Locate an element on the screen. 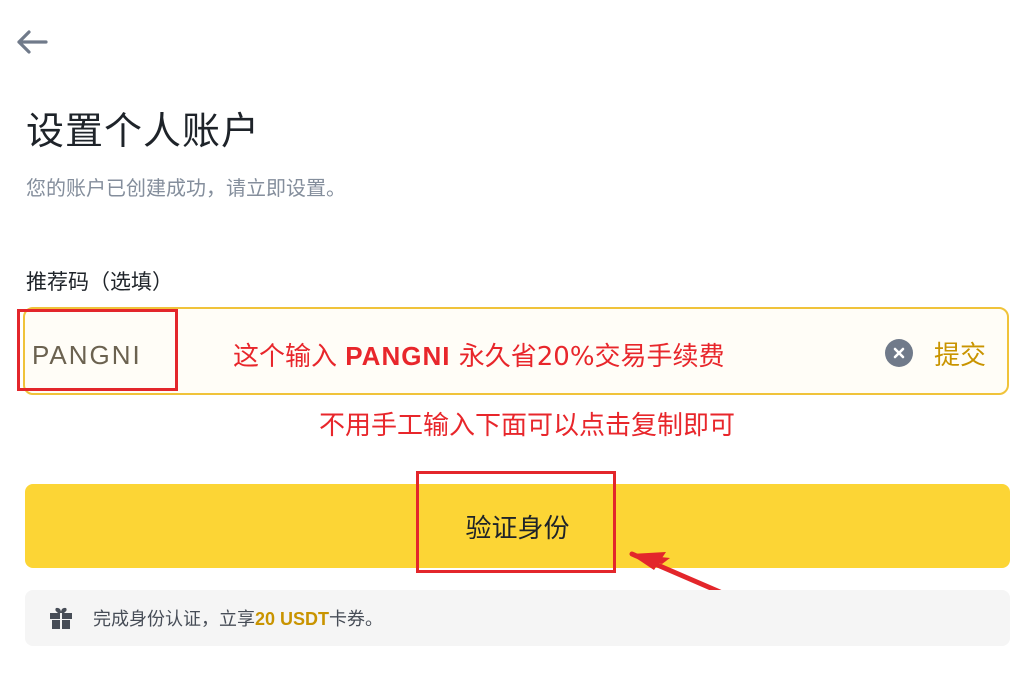  promo-text: 完成身份认证，立享20 USDT卡券。 is located at coordinates (238, 618).